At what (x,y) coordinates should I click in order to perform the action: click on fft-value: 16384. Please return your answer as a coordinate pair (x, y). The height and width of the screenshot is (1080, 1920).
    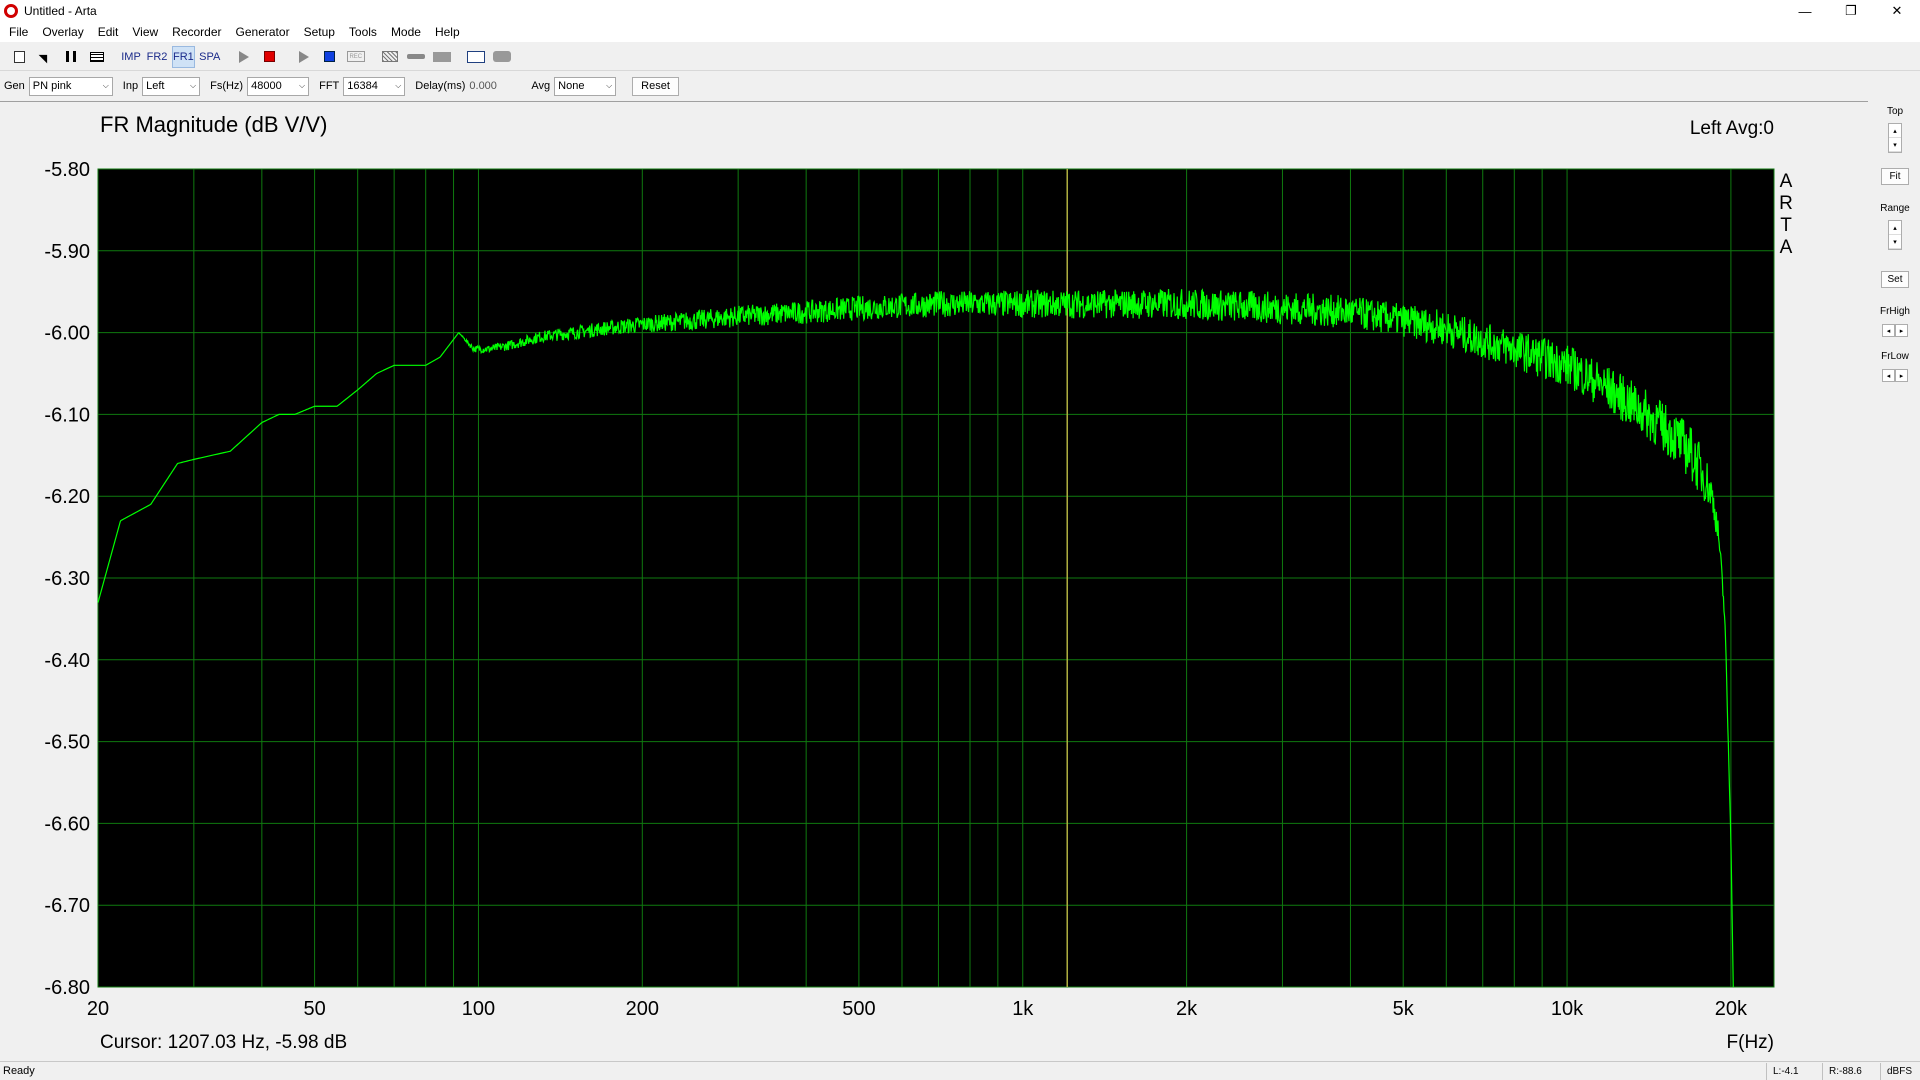
    Looking at the image, I should click on (362, 86).